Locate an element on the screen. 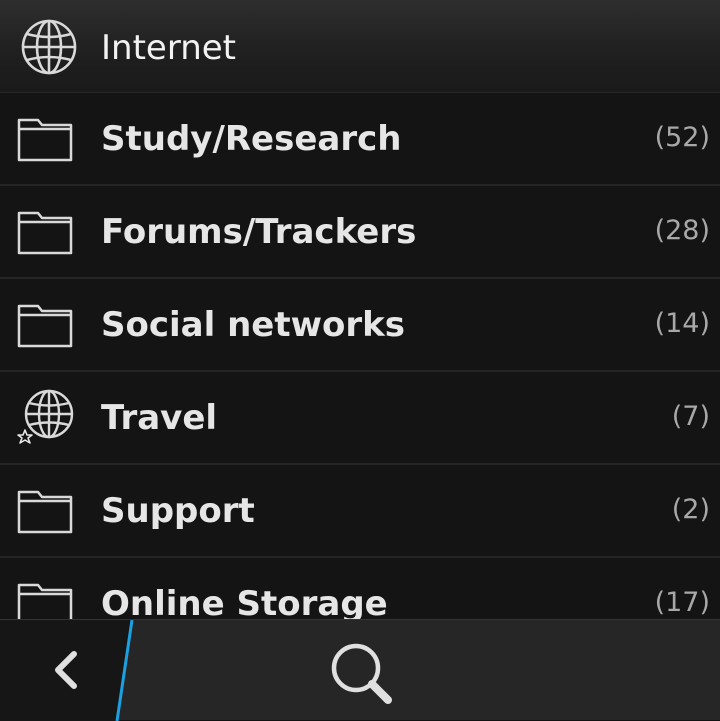  list-item-label: Travel is located at coordinates (159, 418).